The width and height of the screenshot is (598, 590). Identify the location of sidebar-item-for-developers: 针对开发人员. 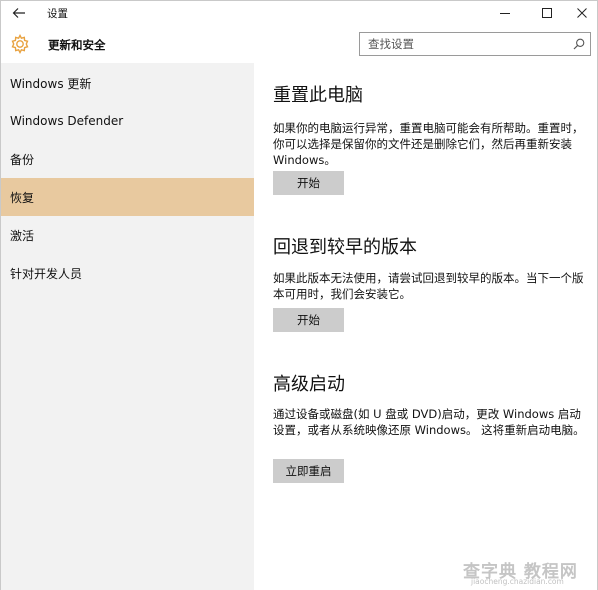
(127, 273).